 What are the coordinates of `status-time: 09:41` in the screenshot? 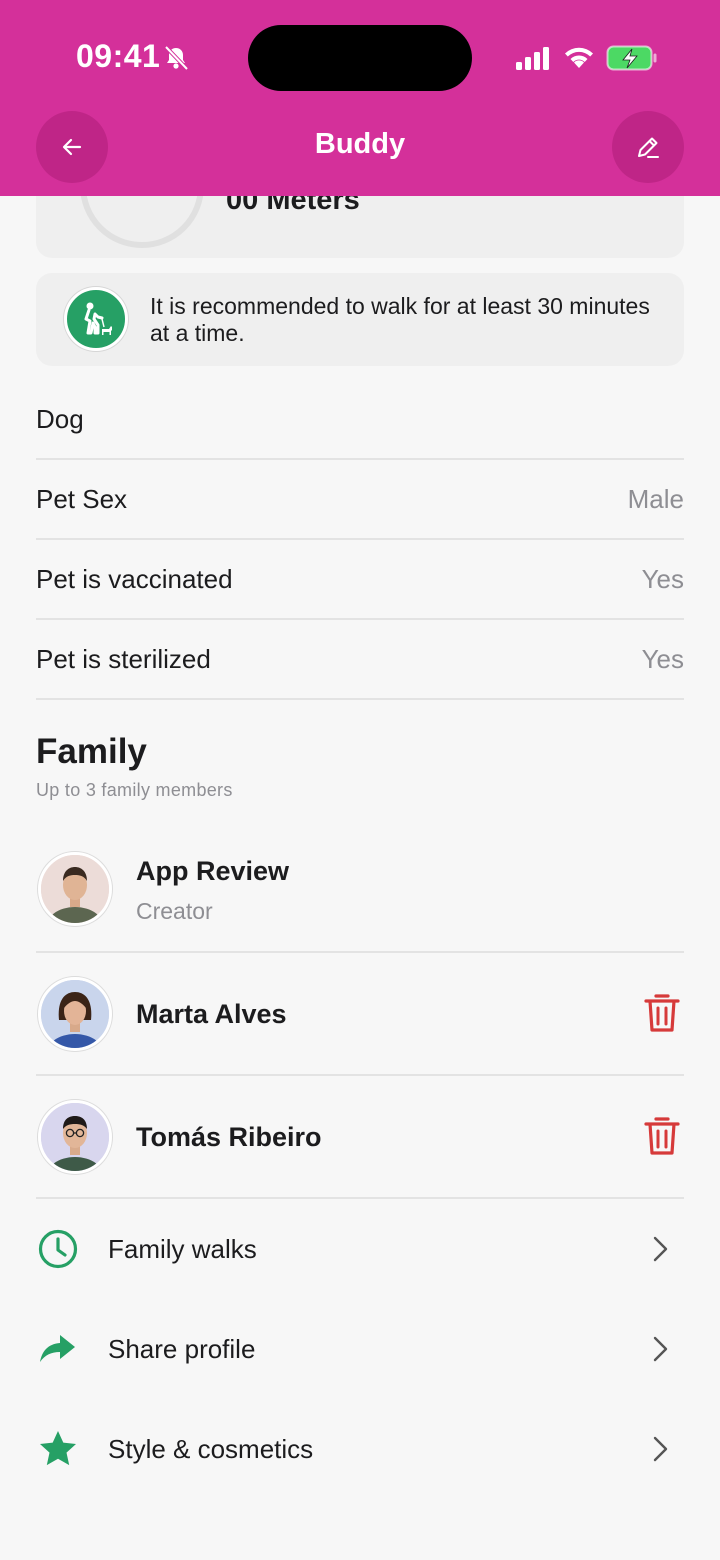 It's located at (118, 56).